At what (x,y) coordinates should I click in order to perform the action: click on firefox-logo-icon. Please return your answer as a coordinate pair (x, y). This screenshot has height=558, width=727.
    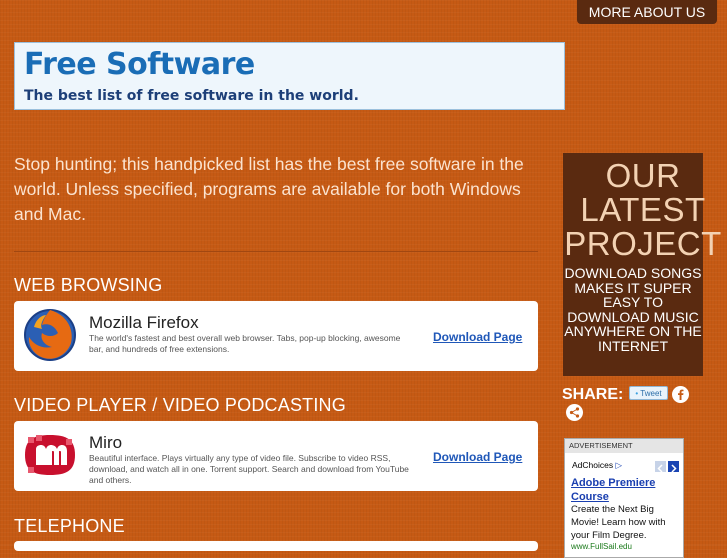
    Looking at the image, I should click on (50, 335).